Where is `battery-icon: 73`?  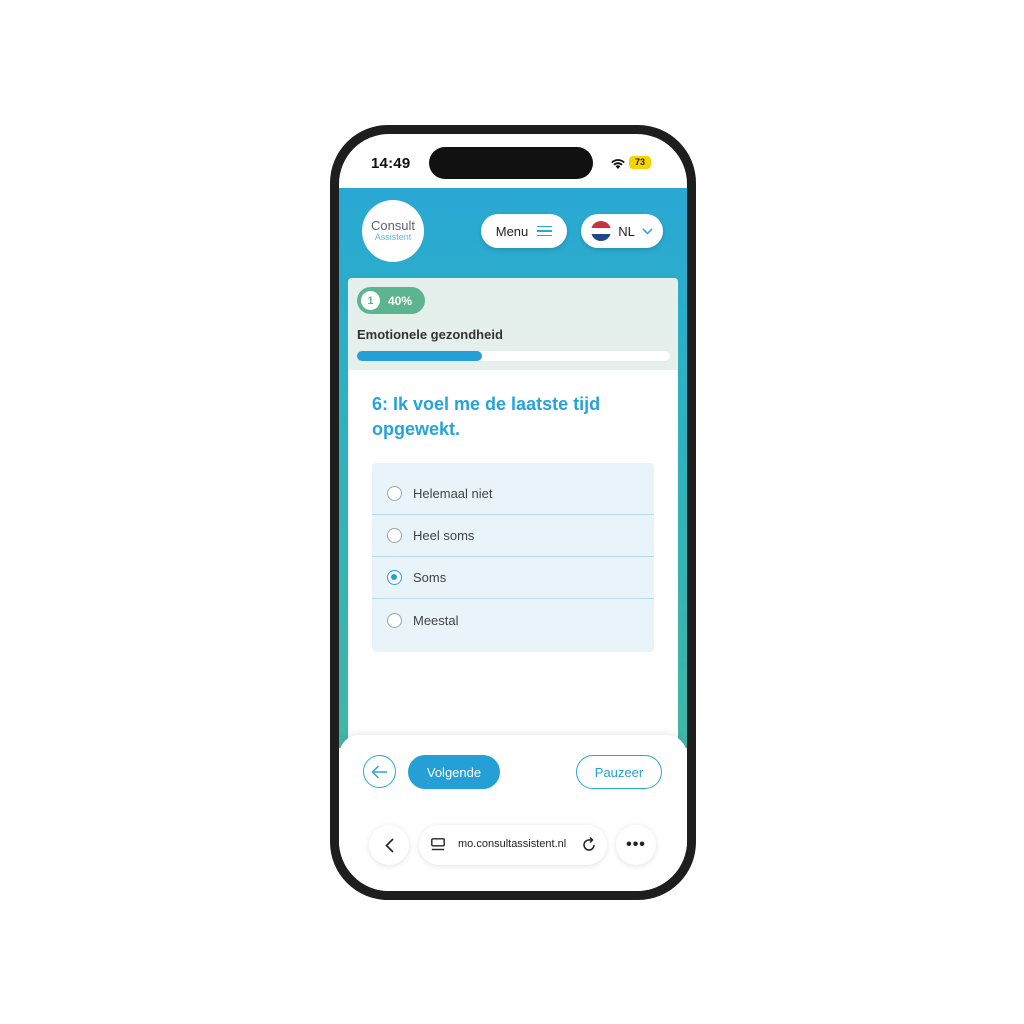
battery-icon: 73 is located at coordinates (640, 162).